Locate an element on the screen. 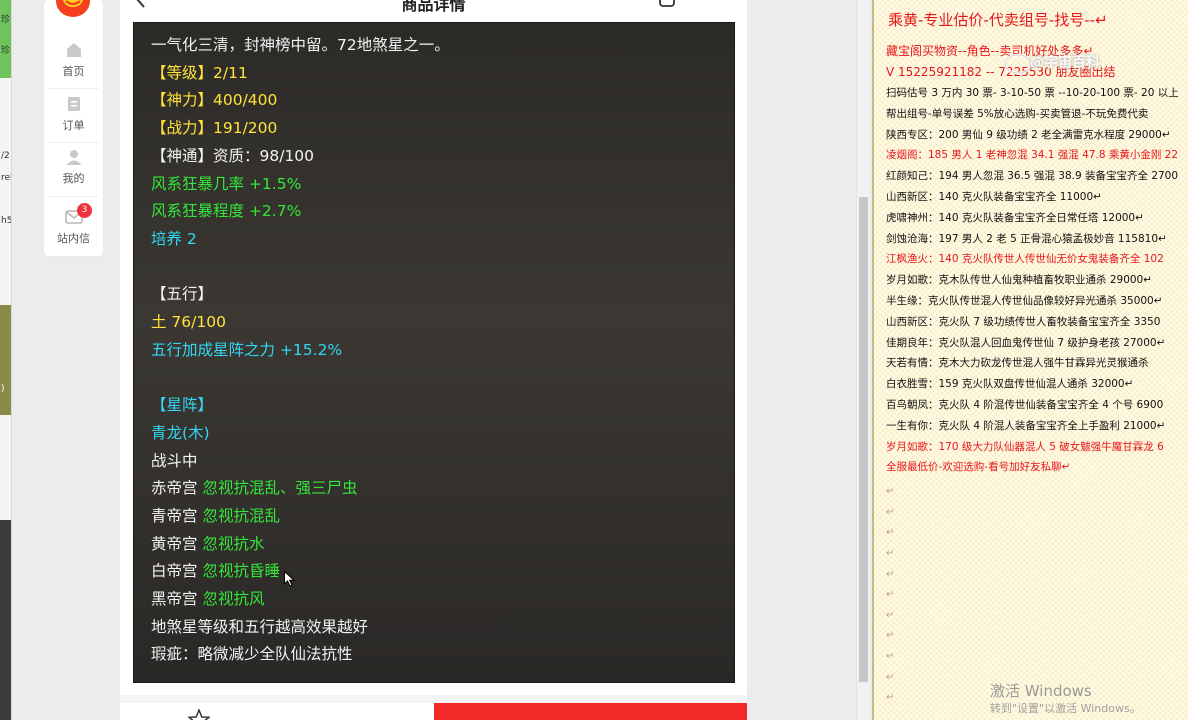  mouse-cursor-icon is located at coordinates (289, 579).